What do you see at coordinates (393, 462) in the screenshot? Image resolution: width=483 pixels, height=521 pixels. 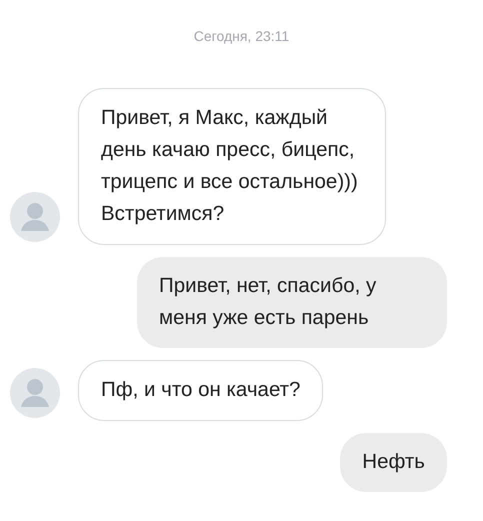 I see `outgoing-message: Нефть` at bounding box center [393, 462].